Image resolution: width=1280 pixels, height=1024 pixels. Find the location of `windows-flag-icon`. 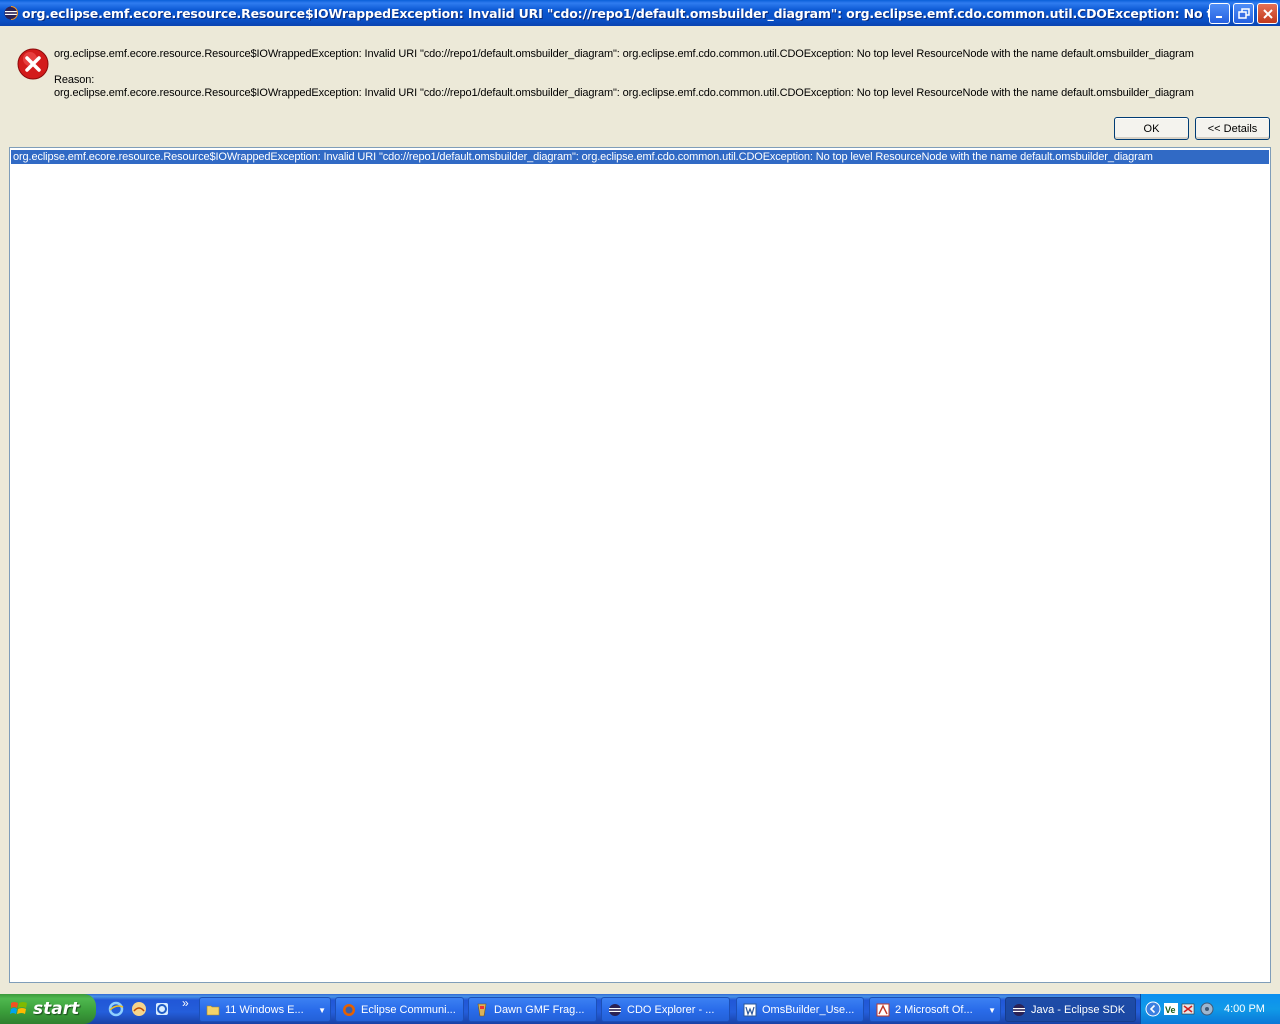

windows-flag-icon is located at coordinates (18, 1008).